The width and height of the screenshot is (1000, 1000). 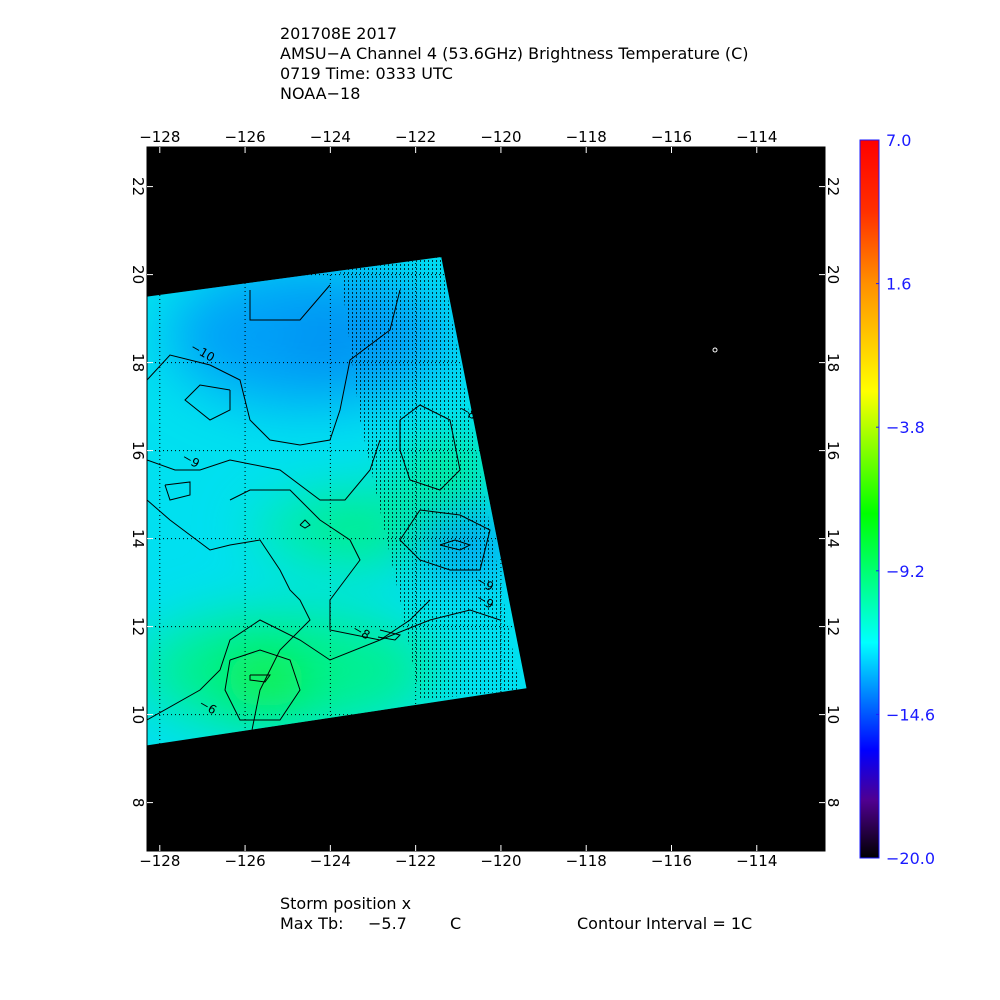 I want to click on colorbar-tick-label: −14.6, so click(x=910, y=714).